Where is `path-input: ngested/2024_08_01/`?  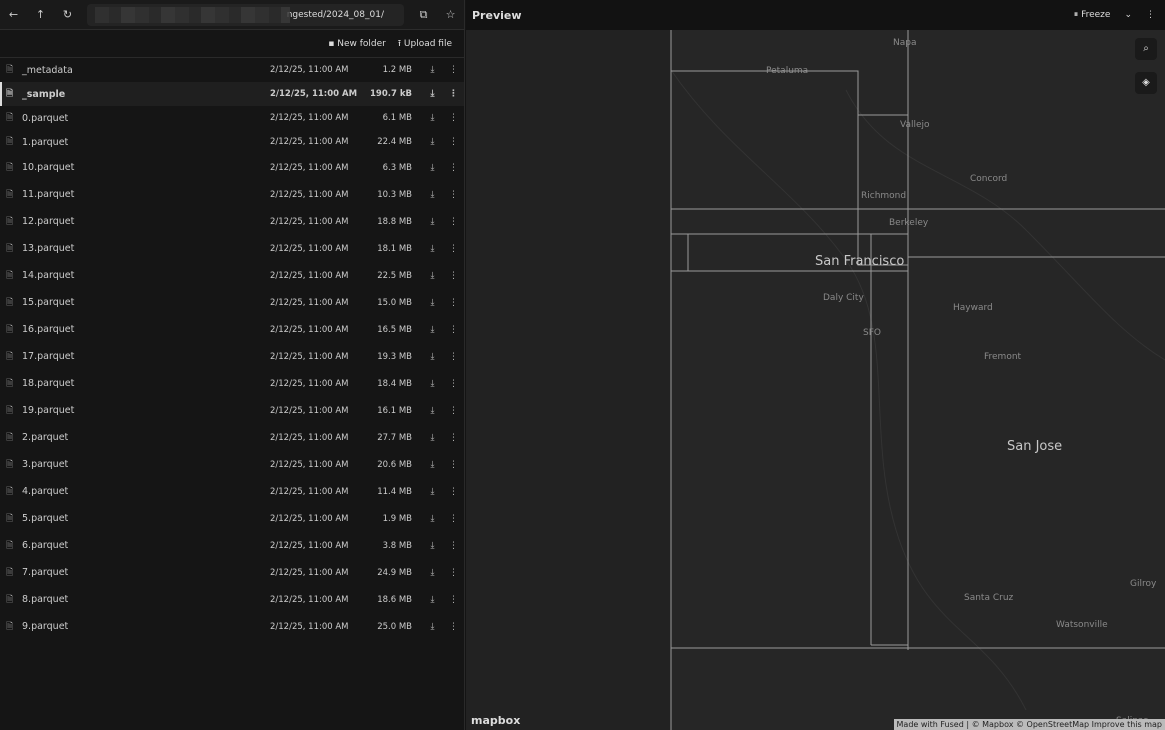 path-input: ngested/2024_08_01/ is located at coordinates (245, 14).